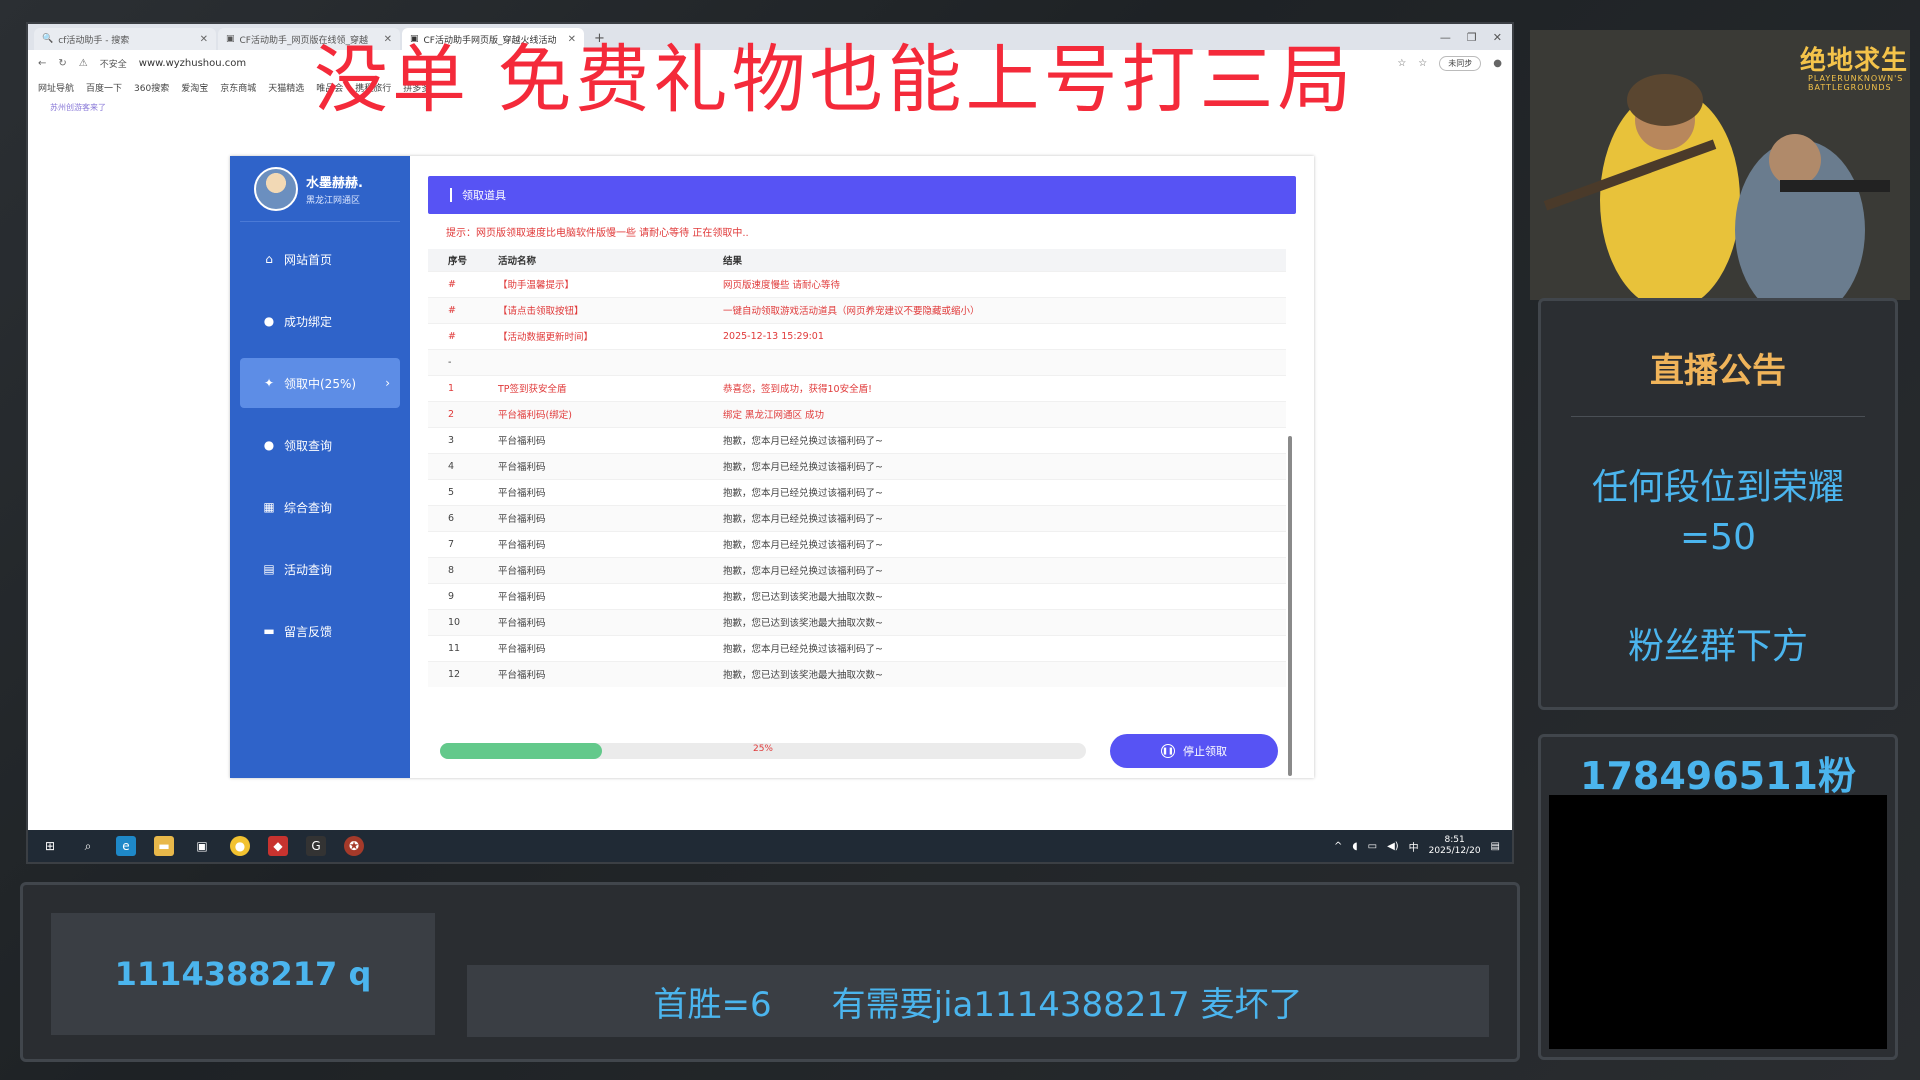  Describe the element at coordinates (857, 413) in the screenshot. I see `table-row: 2 平台福利码(绑定) 绑定 黑龙江网通区 成功` at that location.